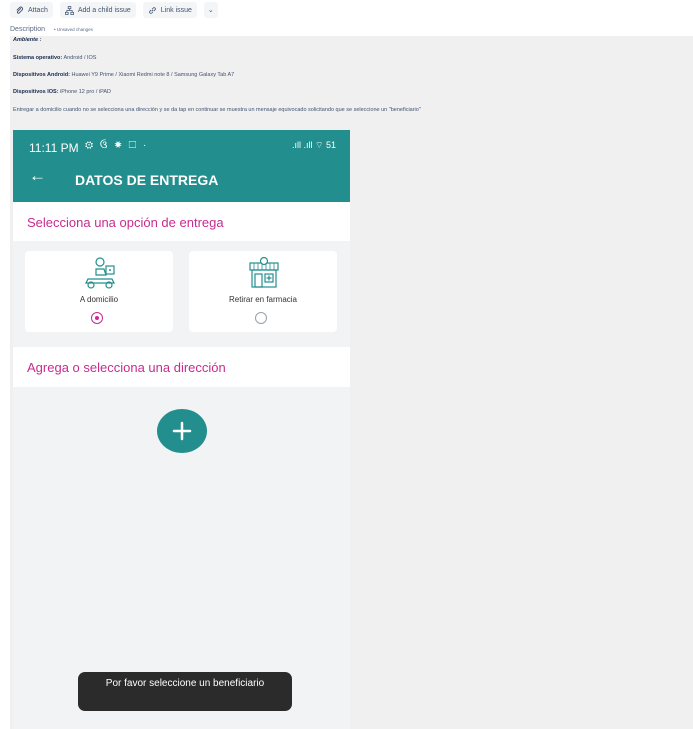 The height and width of the screenshot is (729, 693). What do you see at coordinates (126, 367) in the screenshot?
I see `address-heading: Agrega o selecciona una dirección` at bounding box center [126, 367].